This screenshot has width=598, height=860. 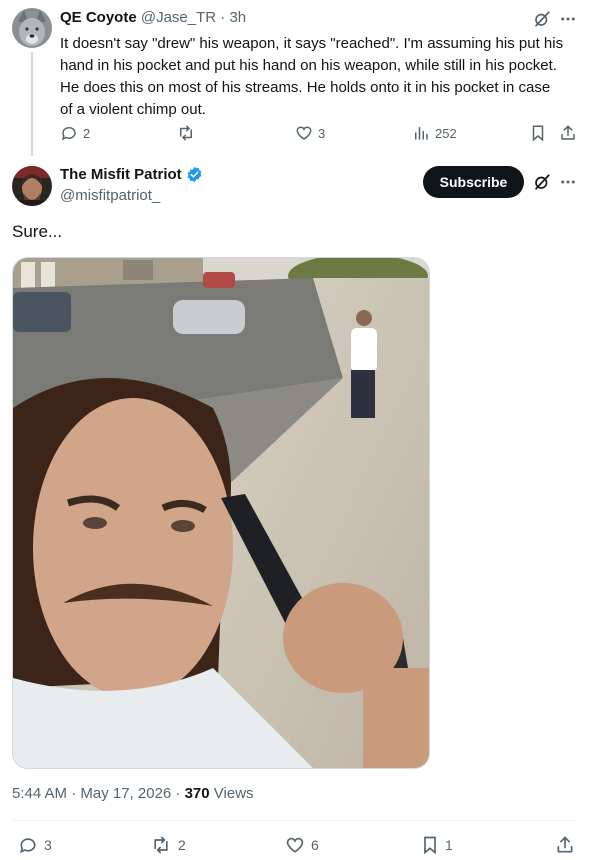 I want to click on reply-author-avatar, so click(x=32, y=28).